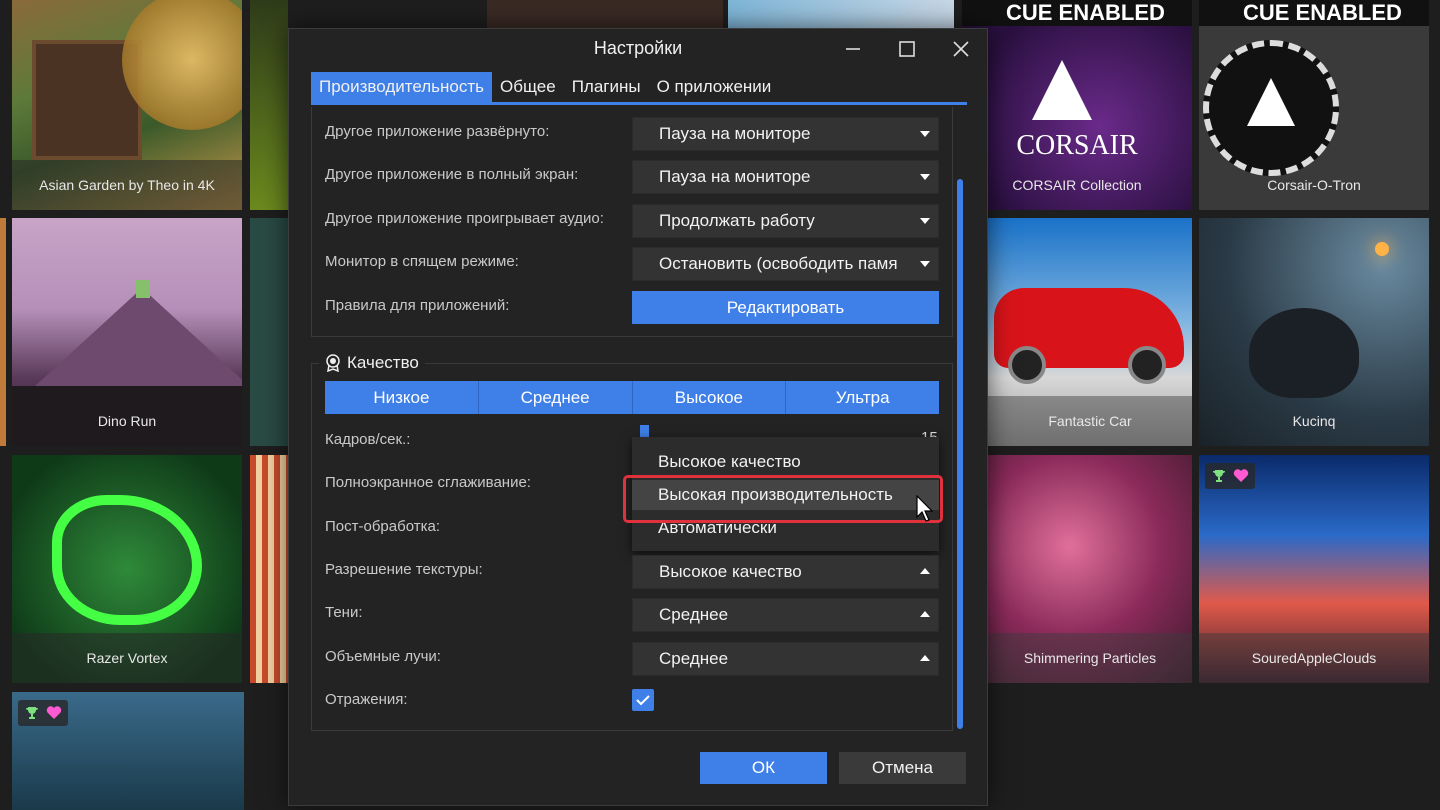 The width and height of the screenshot is (1440, 810). What do you see at coordinates (528, 87) in the screenshot?
I see `tab-general: Общее` at bounding box center [528, 87].